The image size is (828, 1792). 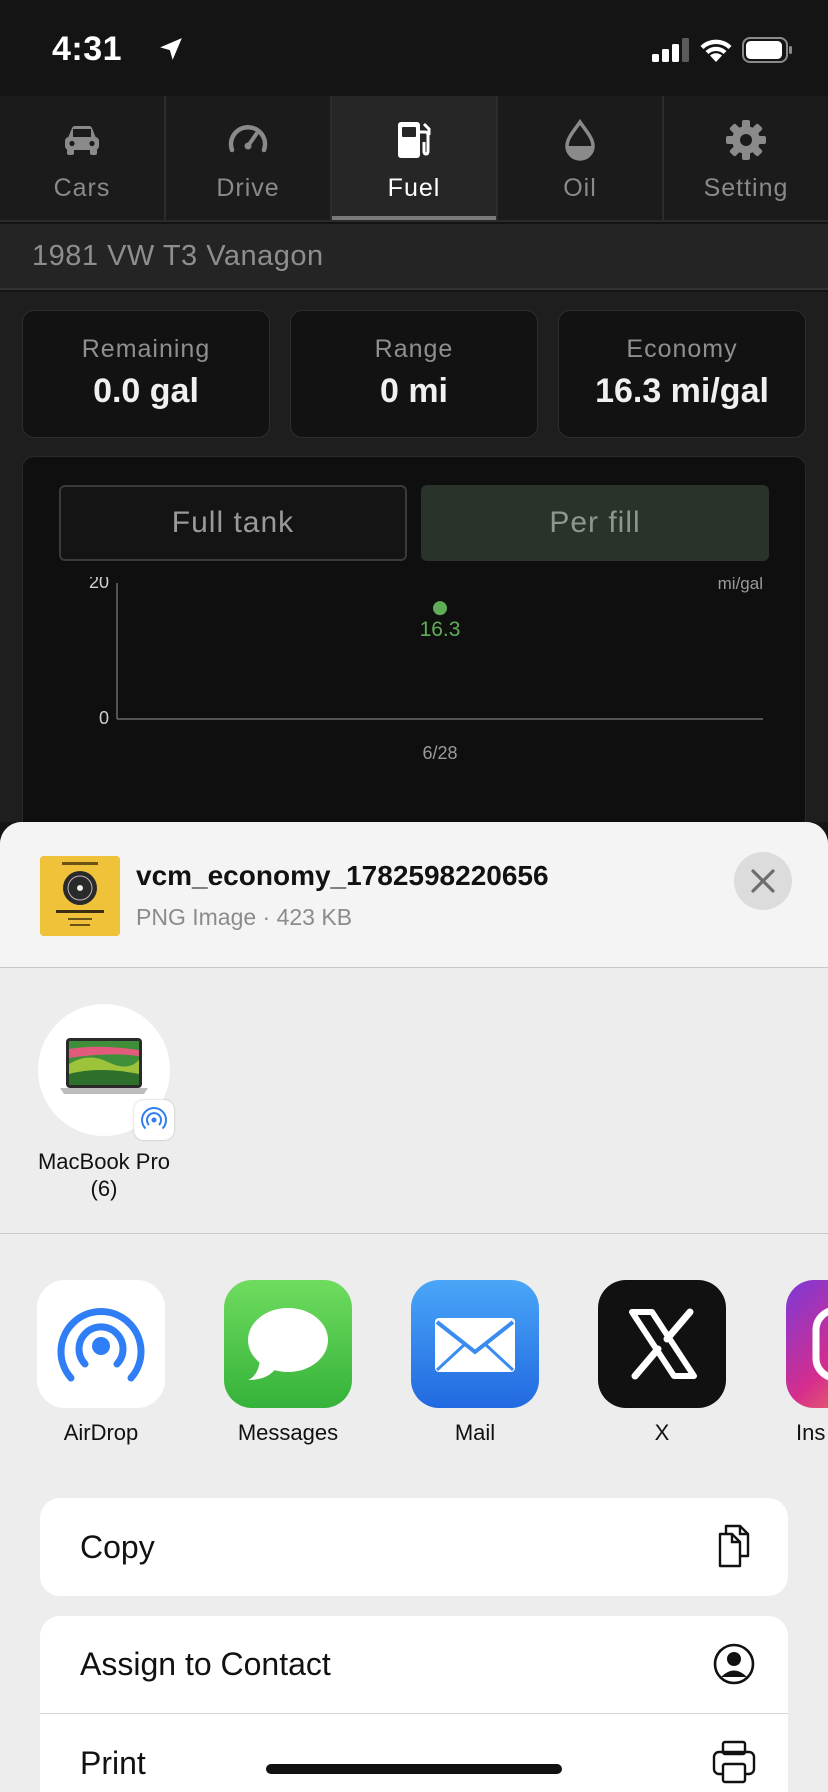 I want to click on share-actions: Copy Assign to Contact Print, so click(x=414, y=1645).